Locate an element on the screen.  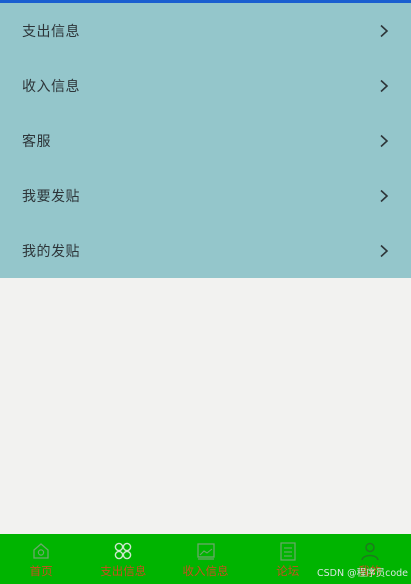
tab-home: 首页 is located at coordinates (41, 559).